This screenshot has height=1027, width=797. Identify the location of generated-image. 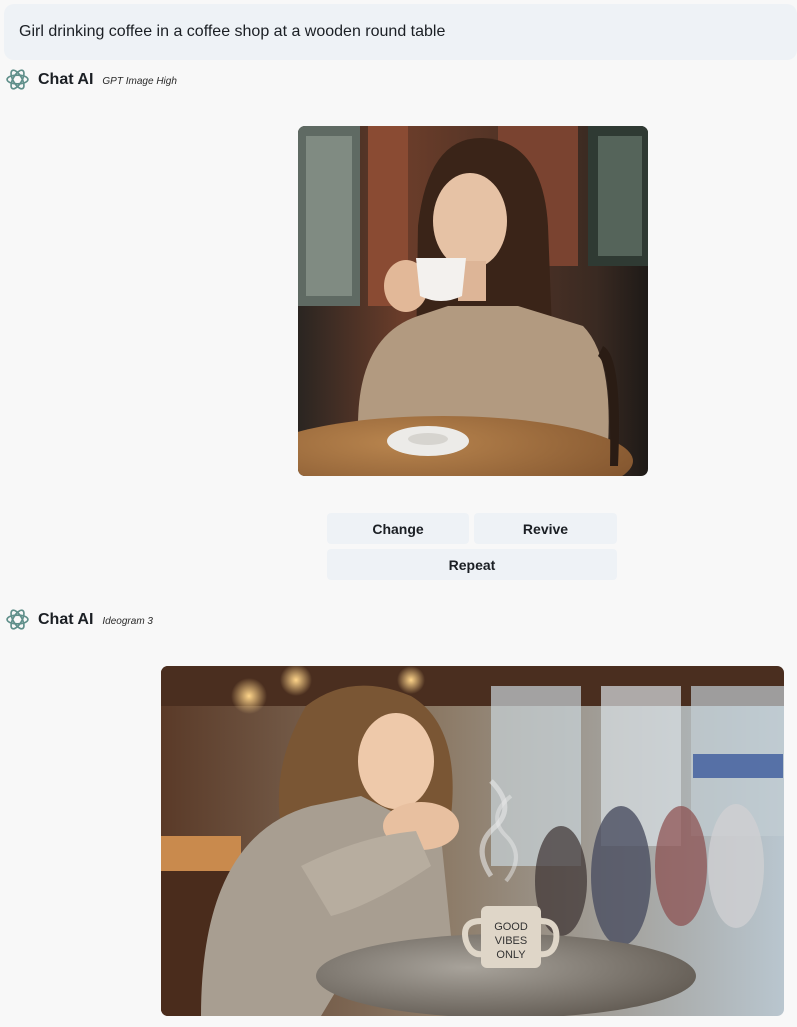
(473, 301).